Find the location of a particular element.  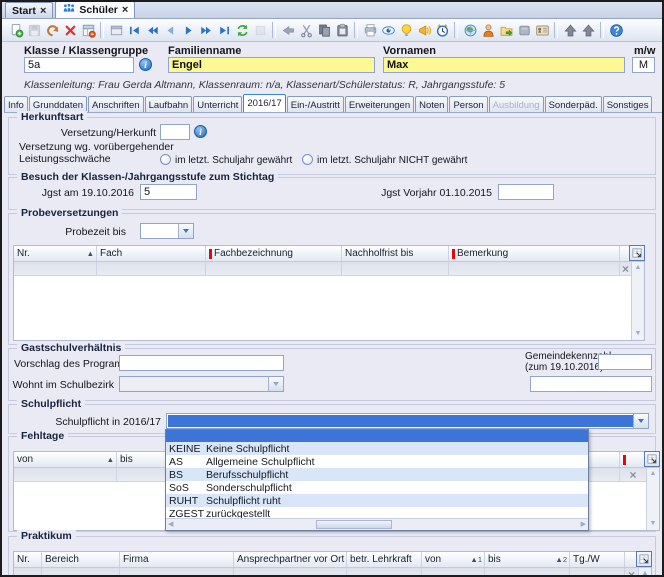

scroll-left-icon: ◀ is located at coordinates (170, 525).